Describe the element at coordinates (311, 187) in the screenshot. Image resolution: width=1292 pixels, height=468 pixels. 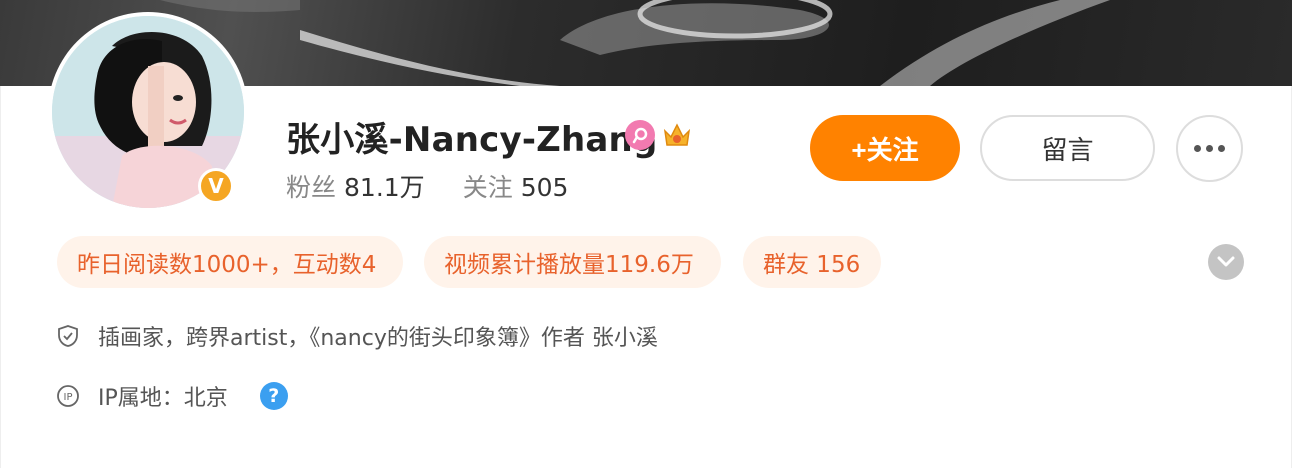
I see `fans-label: 粉丝` at that location.